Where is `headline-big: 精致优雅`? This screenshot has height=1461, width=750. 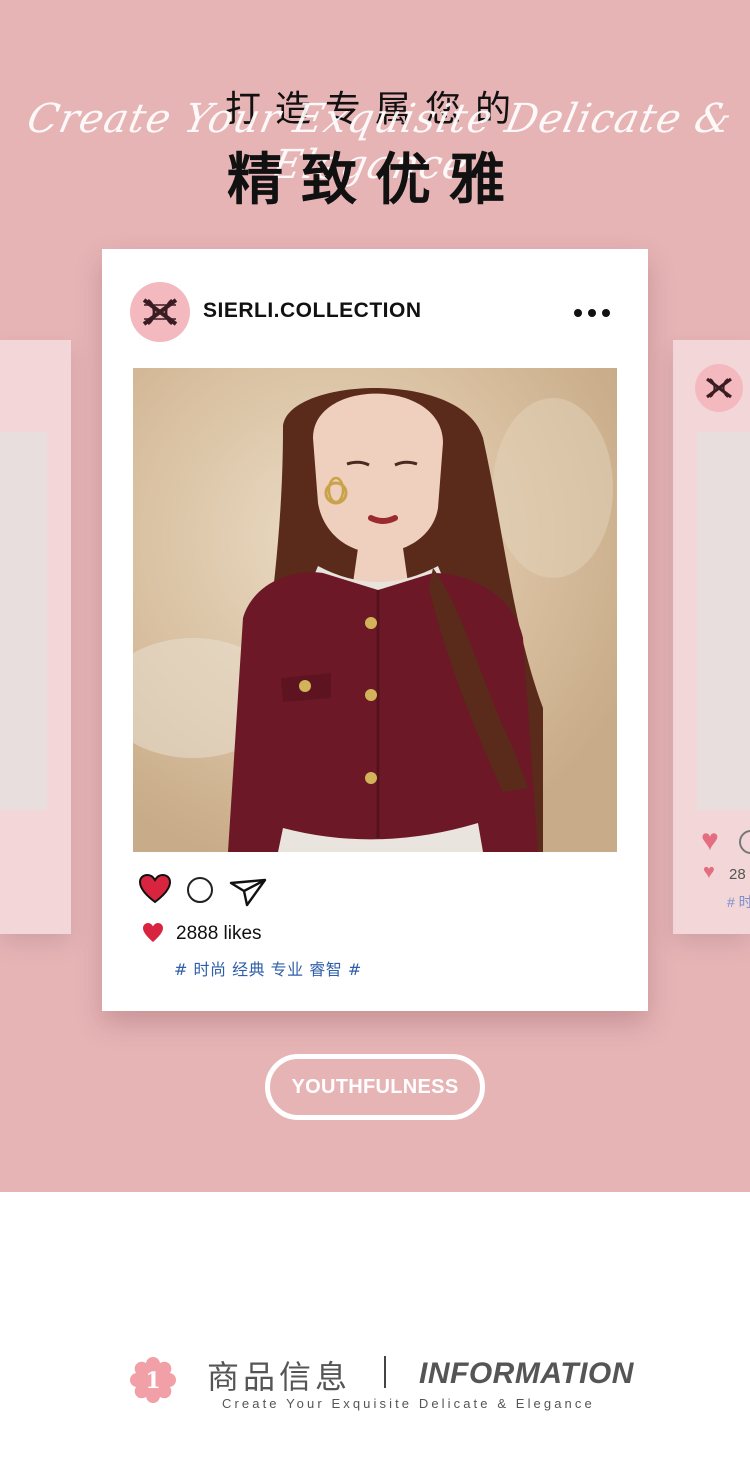 headline-big: 精致优雅 is located at coordinates (375, 180).